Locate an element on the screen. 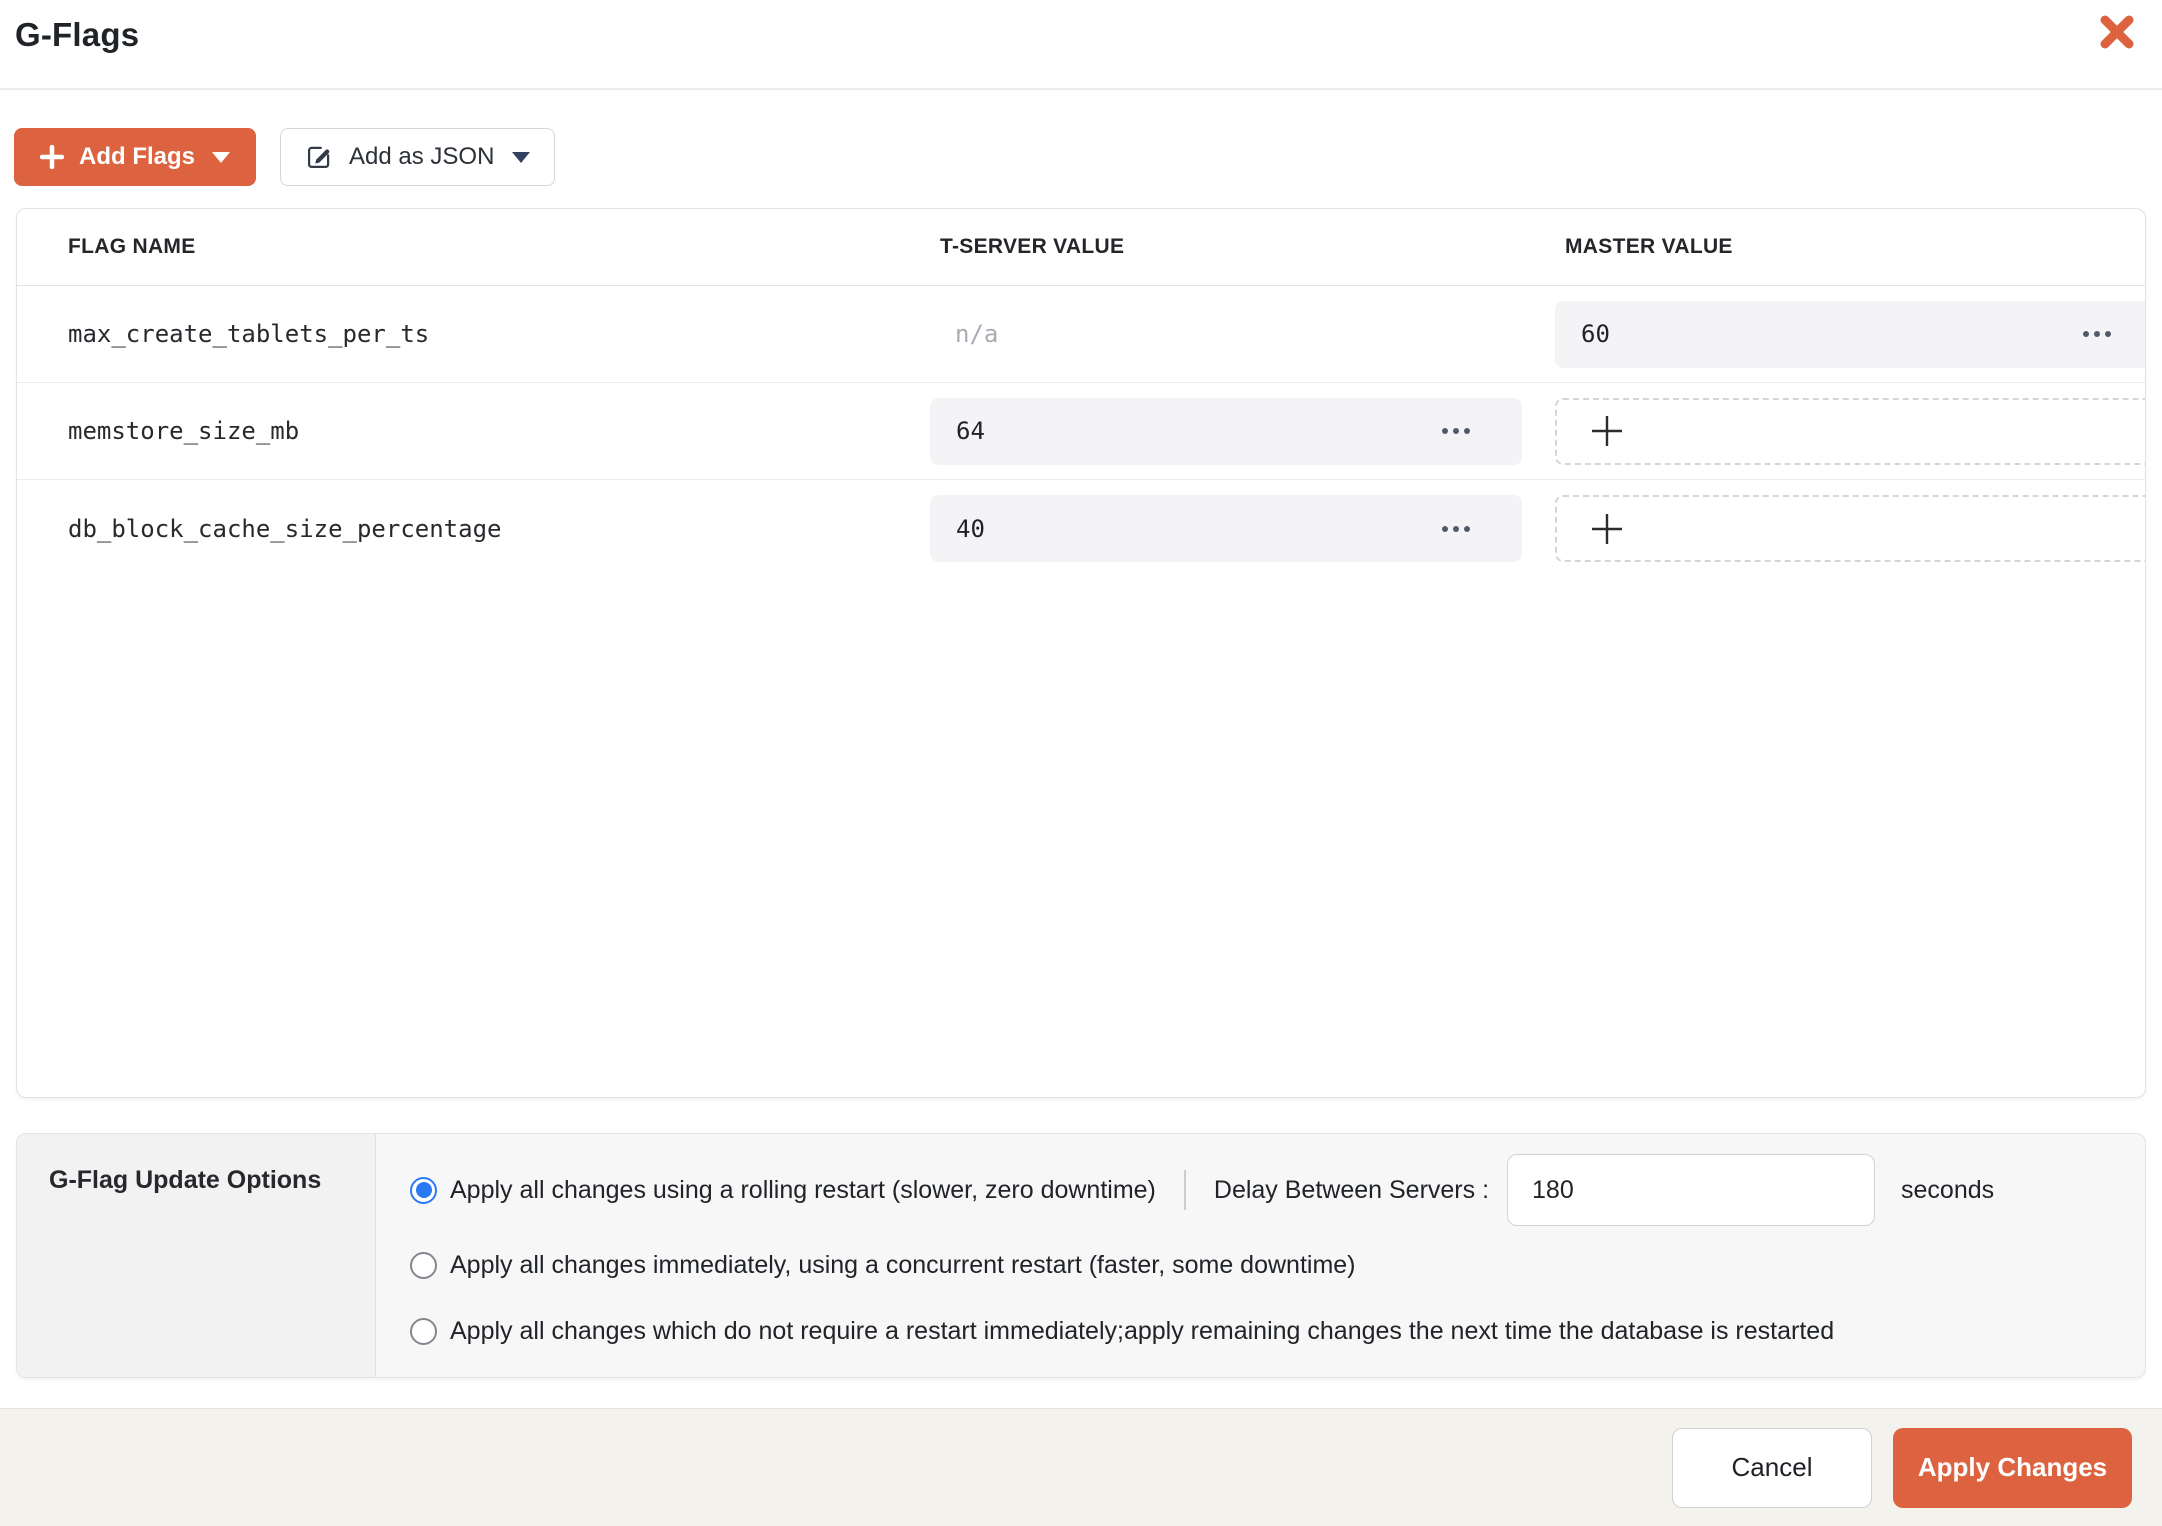  modal-footer: Cancel Apply Changes is located at coordinates (1081, 1467).